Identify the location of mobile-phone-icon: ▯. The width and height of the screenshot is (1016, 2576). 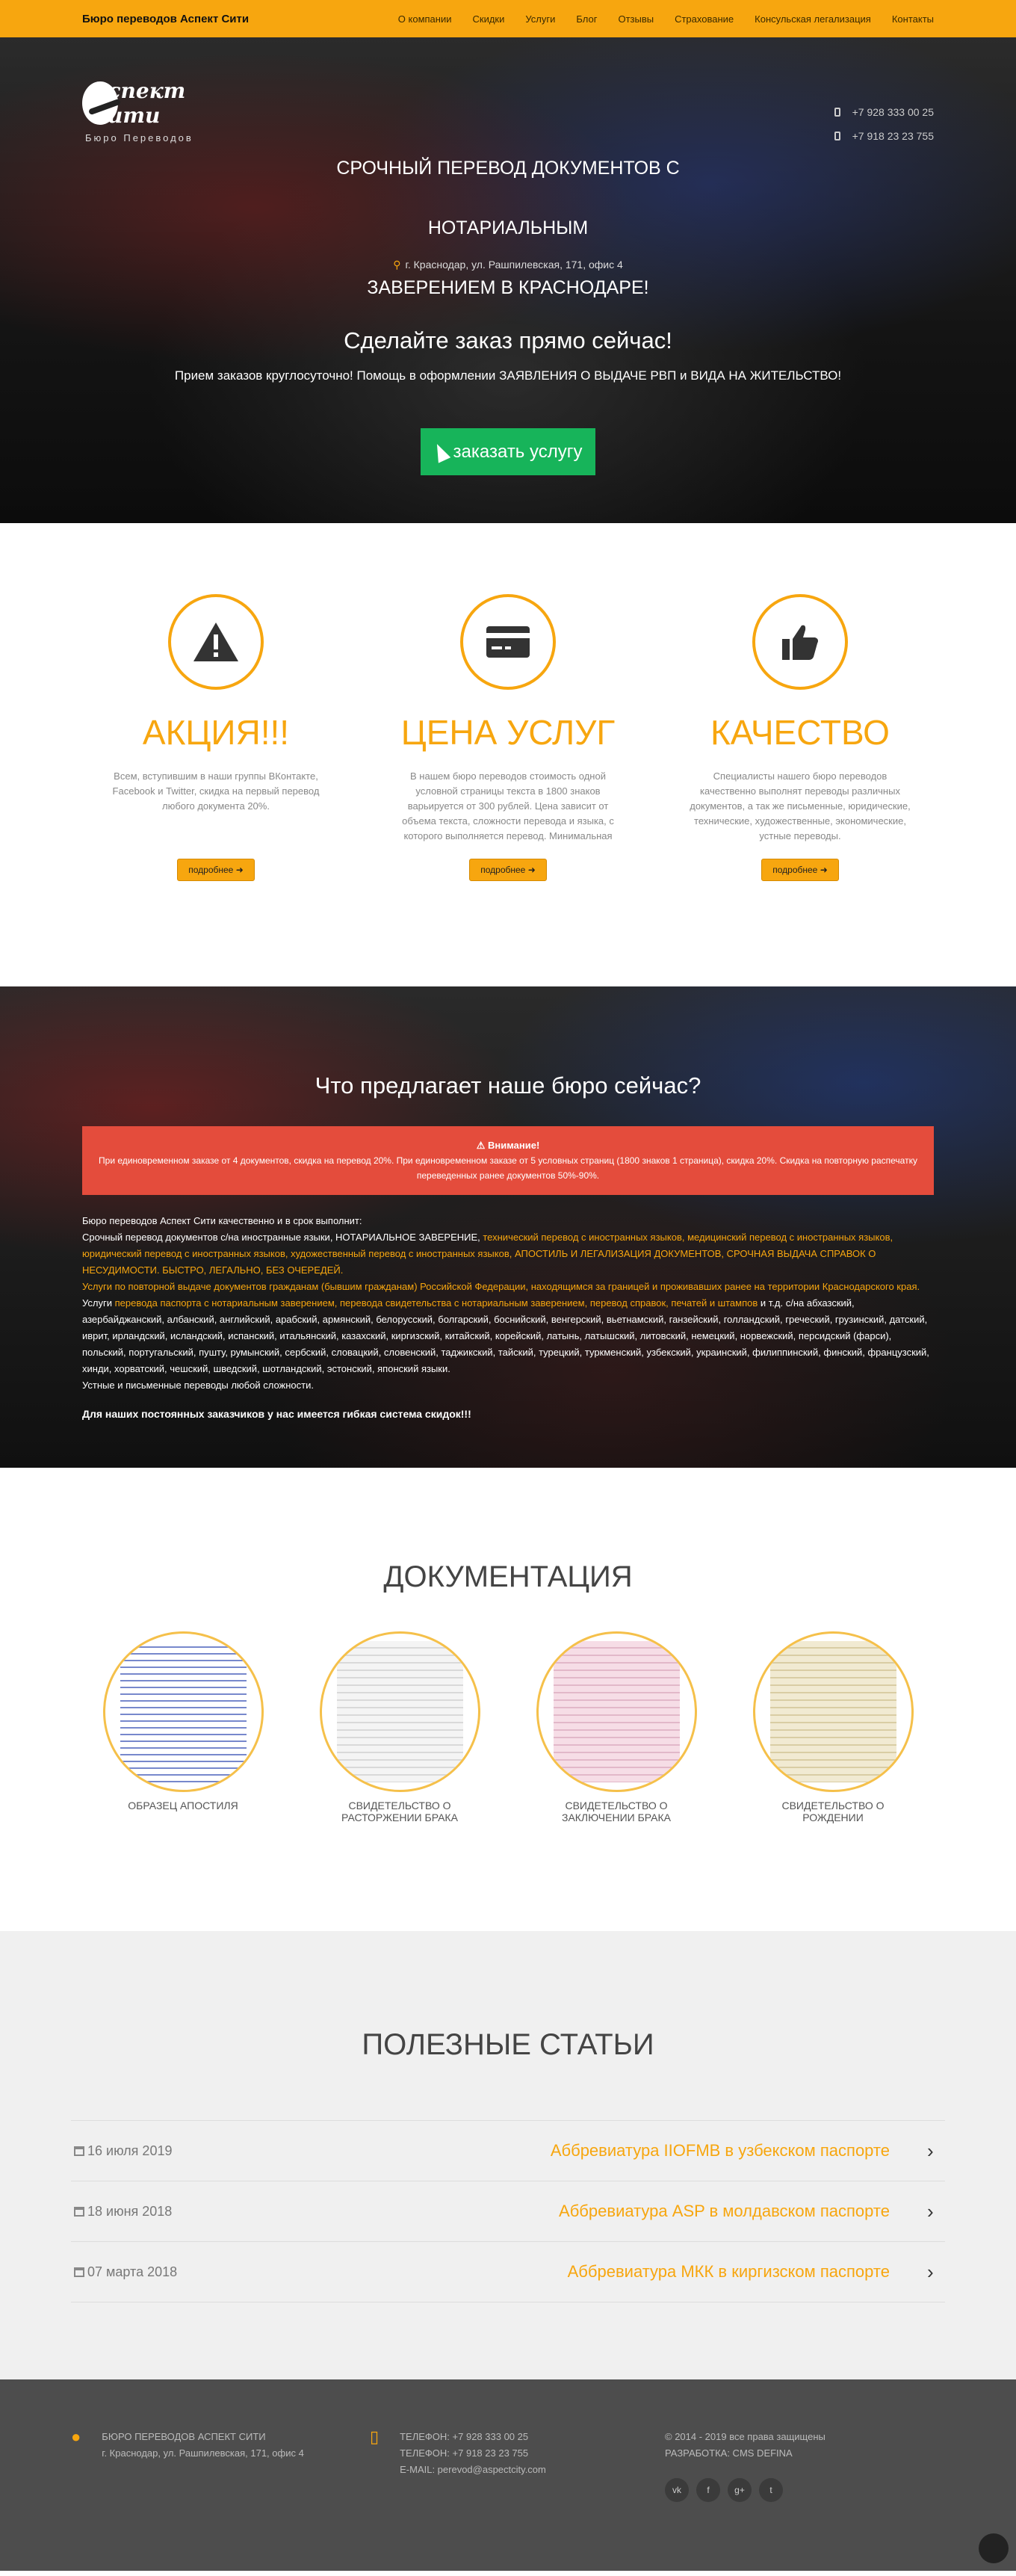
(375, 2436).